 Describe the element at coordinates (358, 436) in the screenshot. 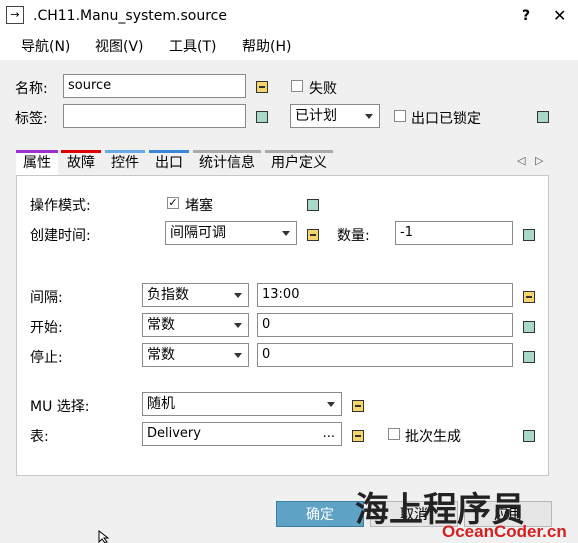

I see `table-inherit-button` at that location.